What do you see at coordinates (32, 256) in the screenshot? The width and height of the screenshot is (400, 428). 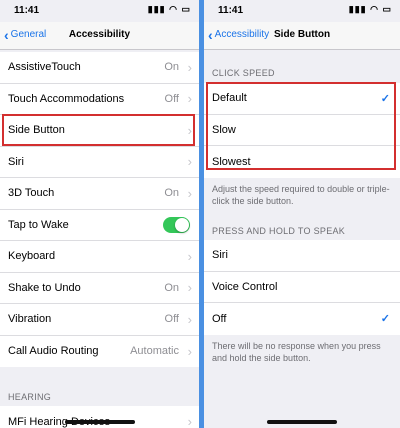 I see `row-label: Keyboard` at bounding box center [32, 256].